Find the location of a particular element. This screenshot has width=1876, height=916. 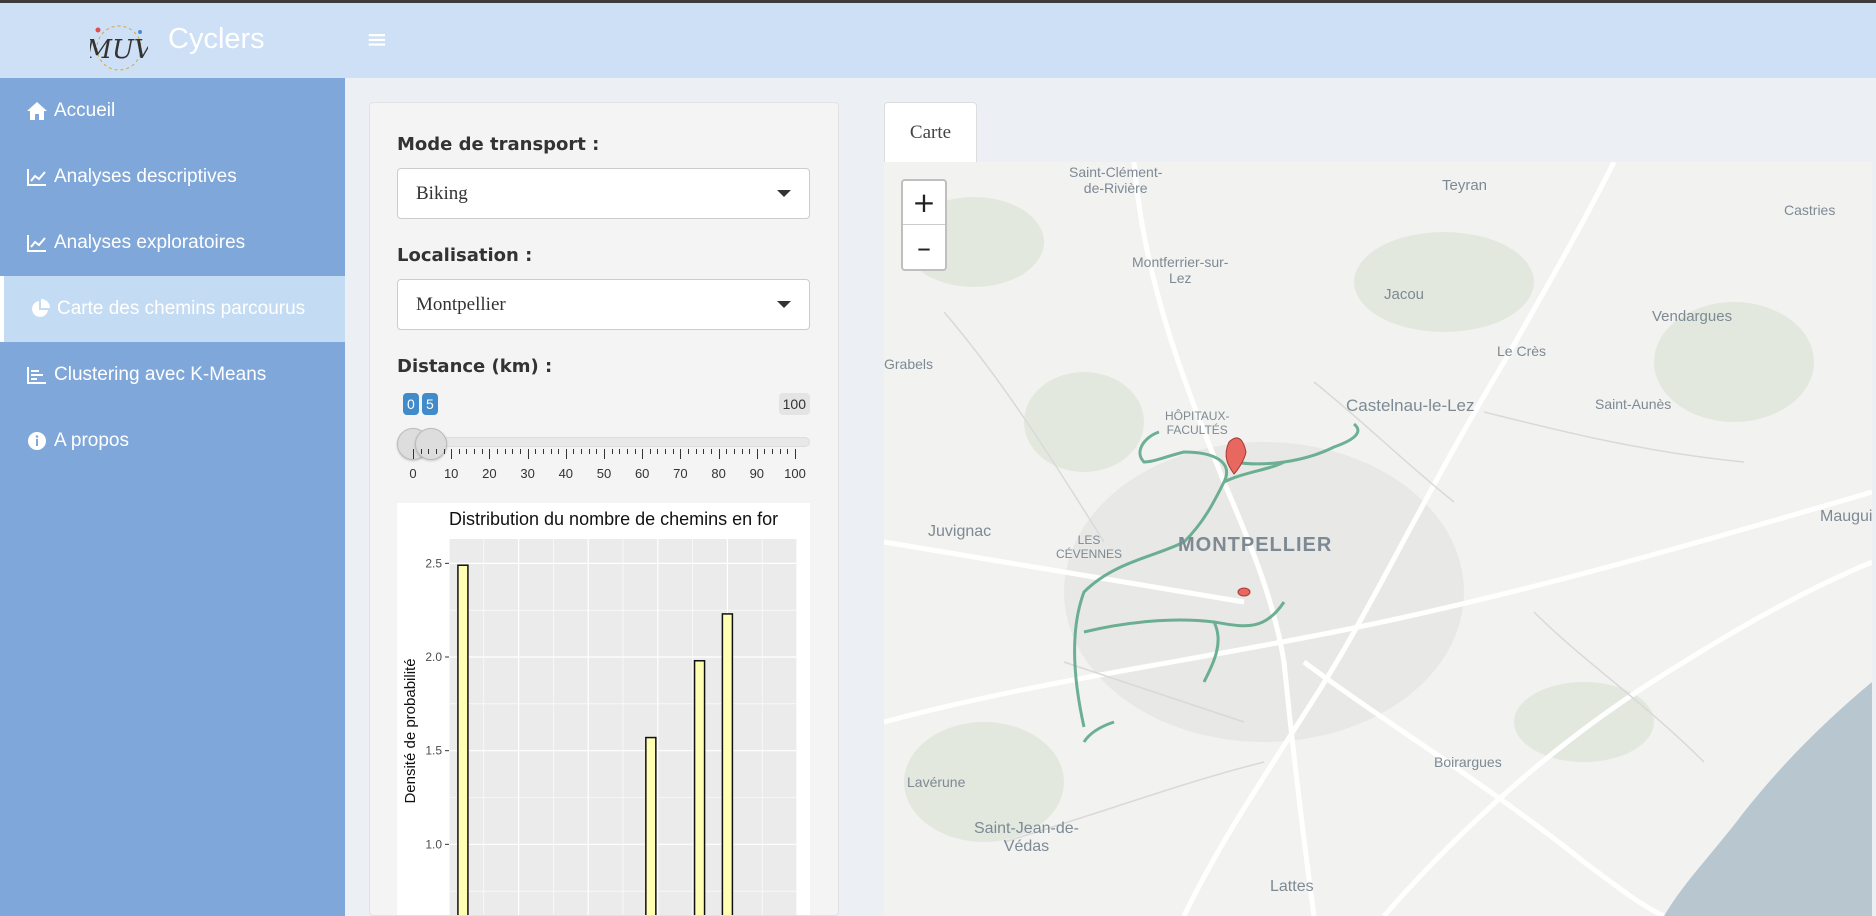

sidebar-item-carte-des-chemins: Carte des chemins parcourus is located at coordinates (172, 309).